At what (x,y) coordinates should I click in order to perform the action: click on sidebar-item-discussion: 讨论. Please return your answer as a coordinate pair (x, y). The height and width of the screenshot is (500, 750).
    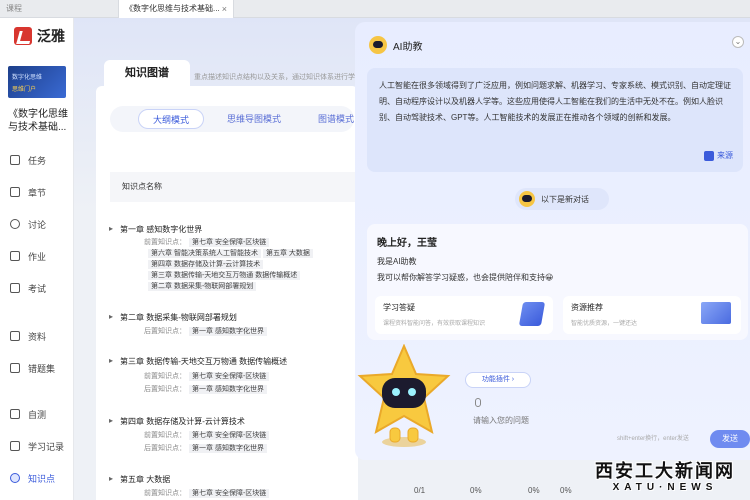
    Looking at the image, I should click on (40, 224).